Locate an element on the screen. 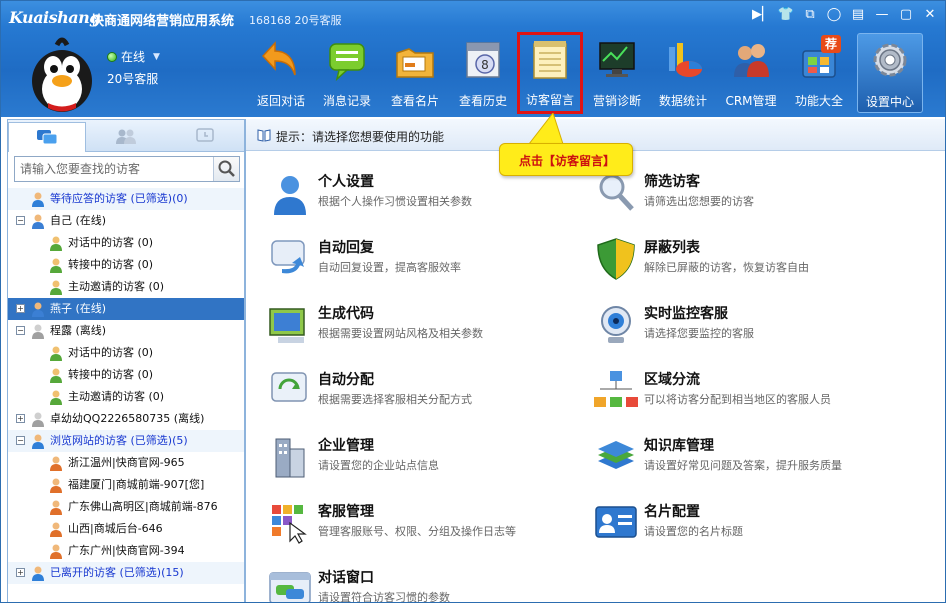 This screenshot has width=946, height=603. webcam-icon is located at coordinates (616, 324).